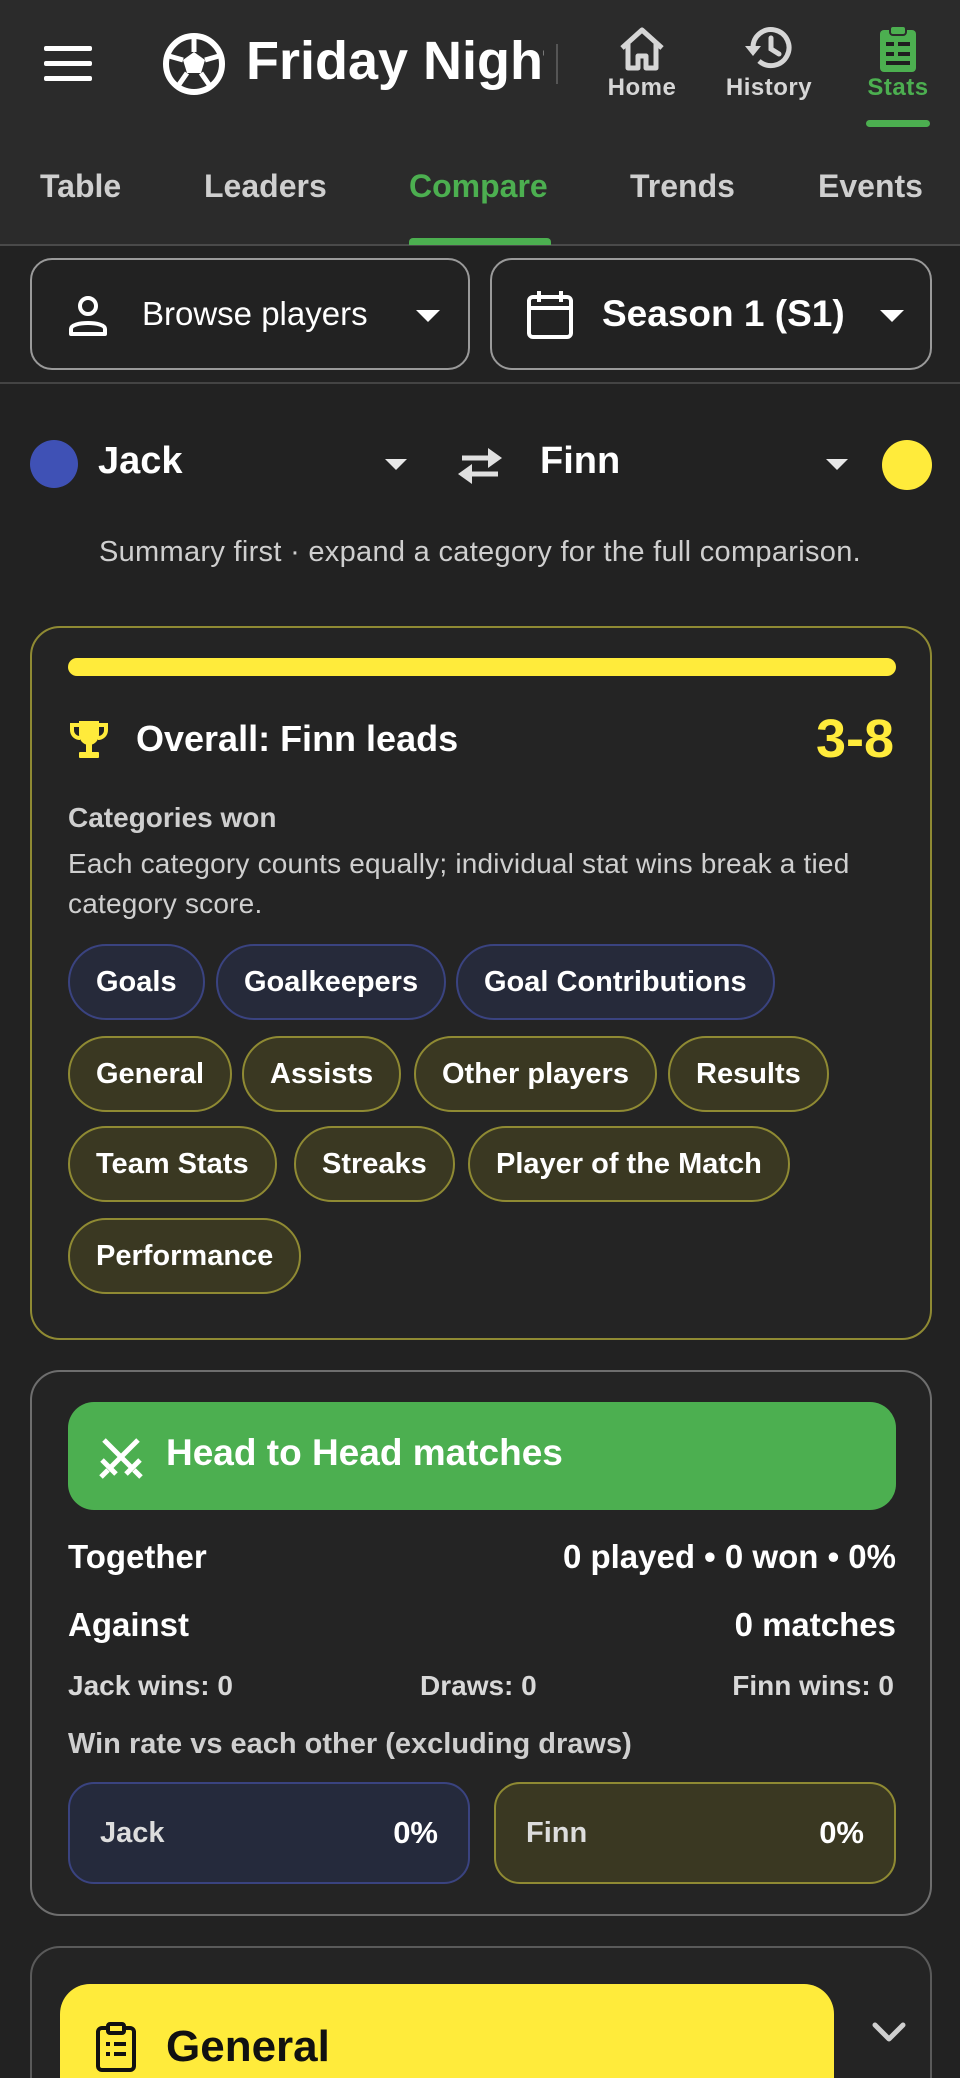 The height and width of the screenshot is (2078, 960). Describe the element at coordinates (482, 1625) in the screenshot. I see `against-row: Against 0 matches` at that location.